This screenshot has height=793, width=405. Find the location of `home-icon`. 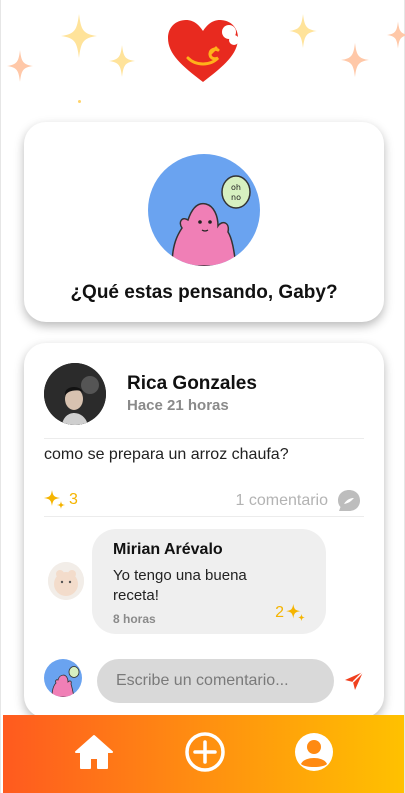

home-icon is located at coordinates (94, 752).